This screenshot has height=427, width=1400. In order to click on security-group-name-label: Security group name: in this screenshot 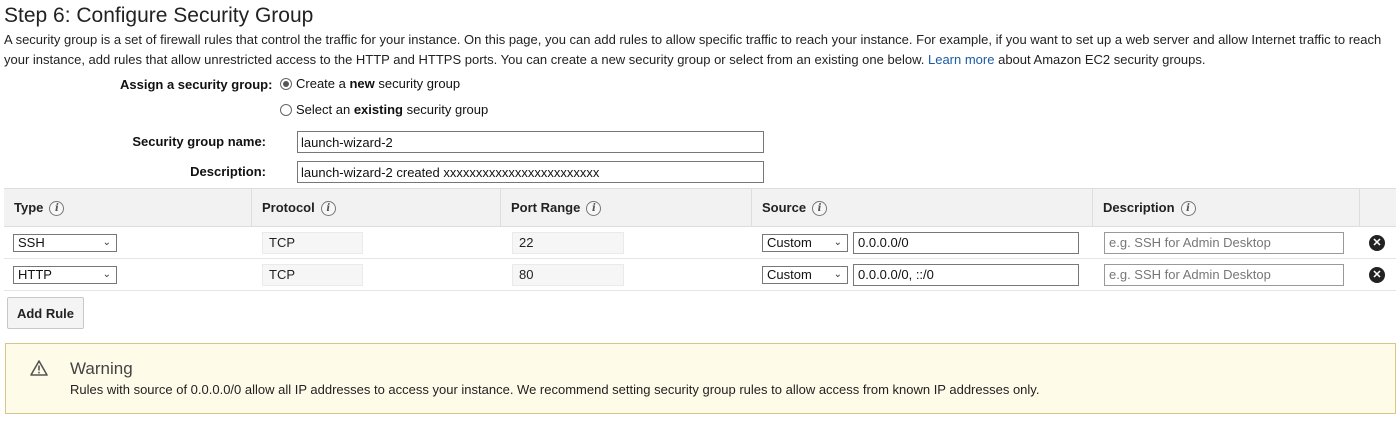, I will do `click(199, 141)`.